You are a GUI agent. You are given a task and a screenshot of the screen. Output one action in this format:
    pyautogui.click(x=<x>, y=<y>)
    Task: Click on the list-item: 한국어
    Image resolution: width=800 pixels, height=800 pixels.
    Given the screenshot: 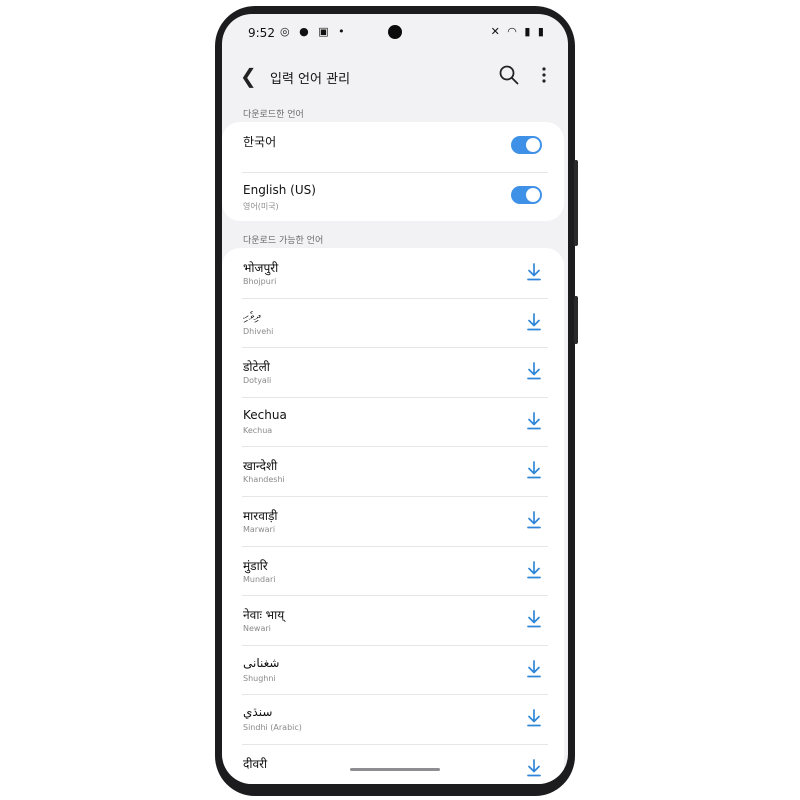 What is the action you would take?
    pyautogui.click(x=393, y=147)
    